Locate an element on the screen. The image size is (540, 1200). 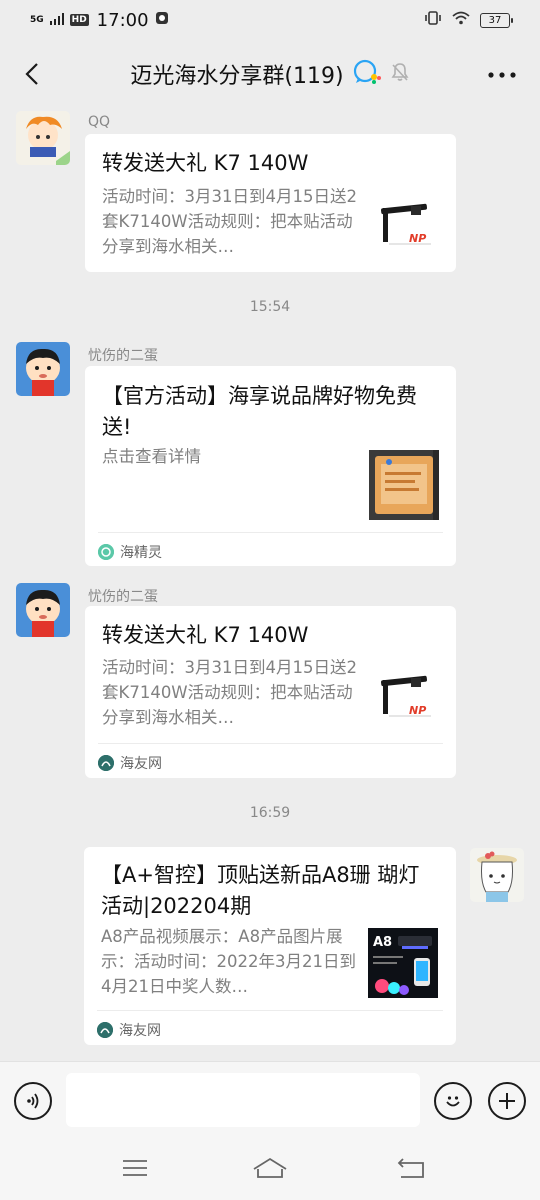
chat-title: 迈光海水分享群(119) is located at coordinates (236, 74).